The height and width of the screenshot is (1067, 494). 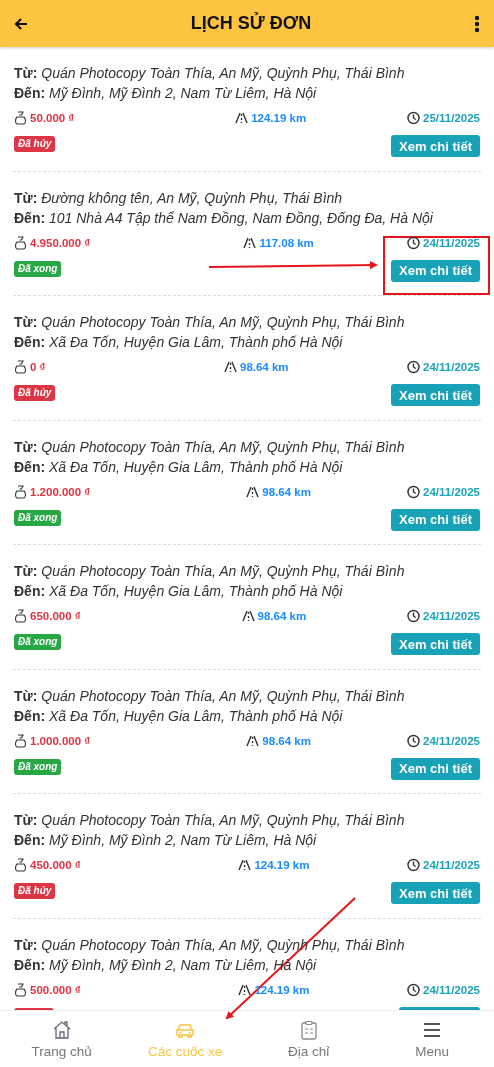 I want to click on price-text: 1.200.000 ₫, so click(x=60, y=491).